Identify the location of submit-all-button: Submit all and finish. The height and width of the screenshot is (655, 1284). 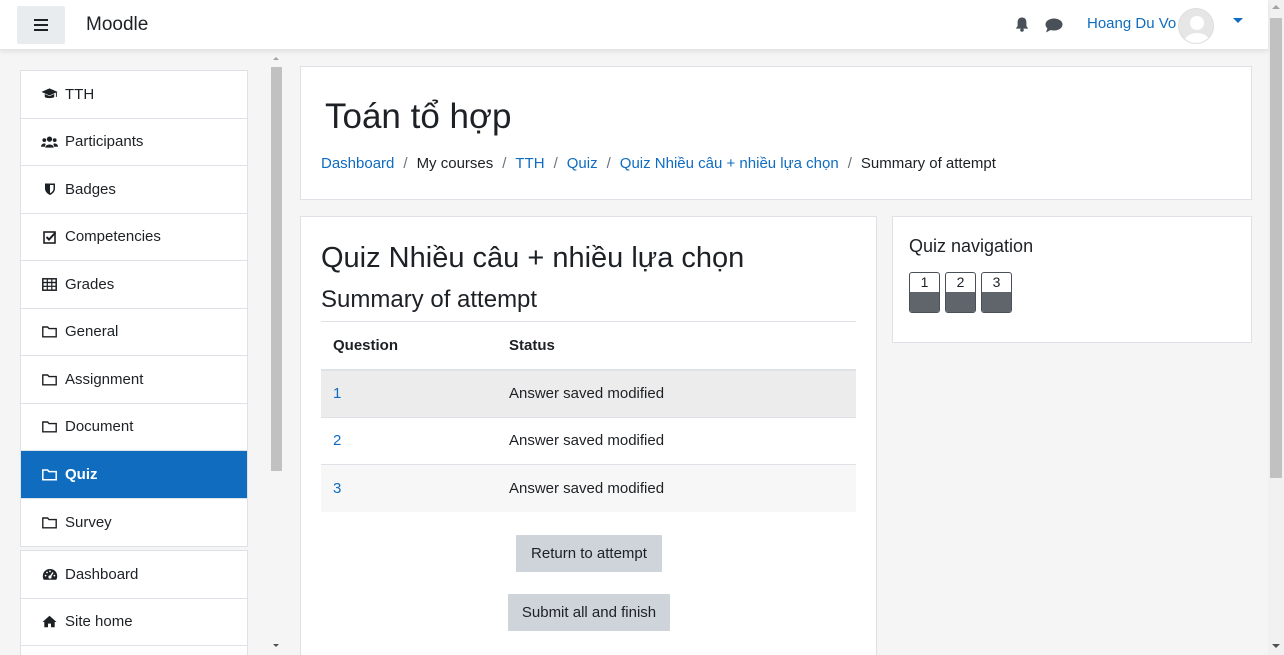
(589, 612).